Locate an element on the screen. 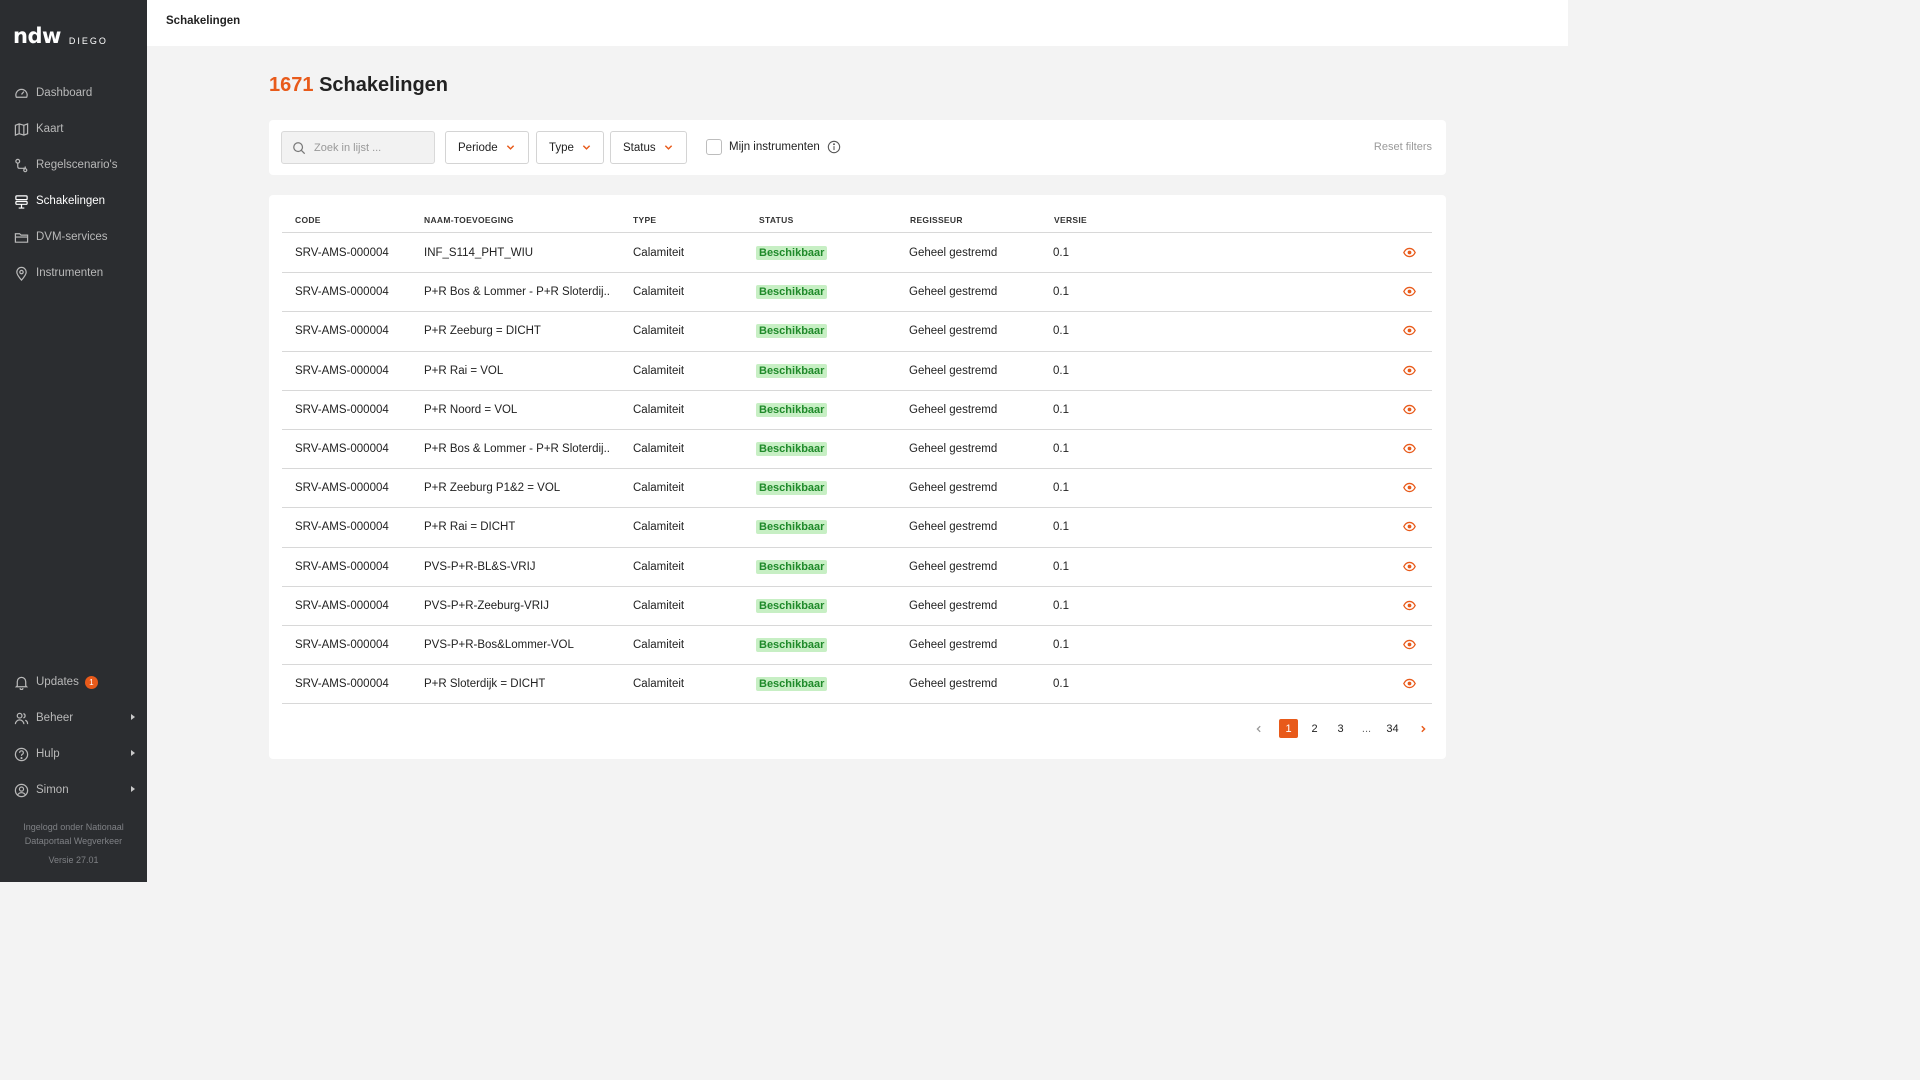 The height and width of the screenshot is (1080, 1920). next-page-button is located at coordinates (1422, 728).